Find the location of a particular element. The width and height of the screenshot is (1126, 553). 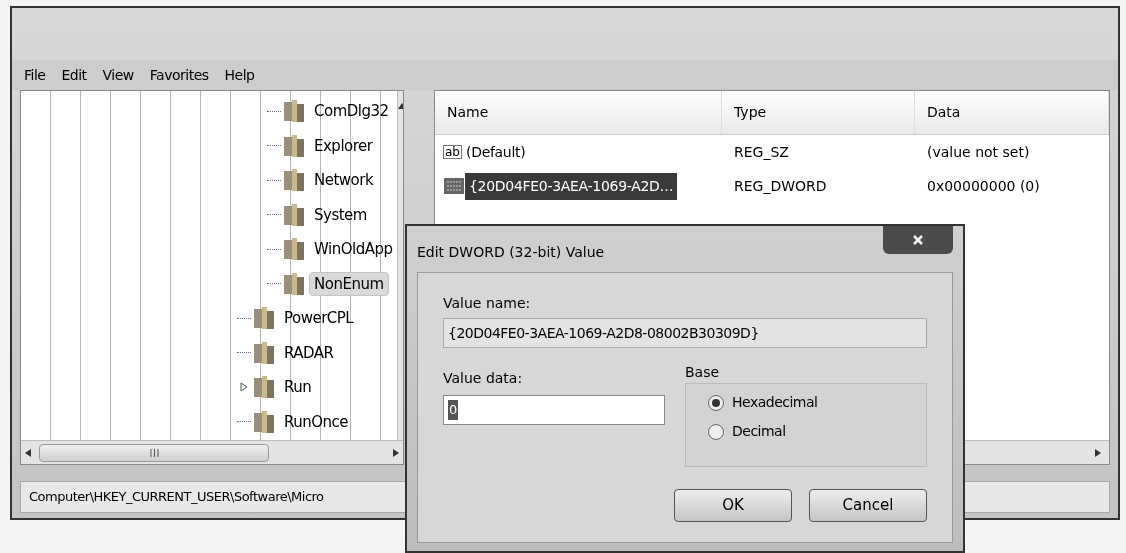

status-path: Computer\HKEY_CURRENT_USER\Software\Micro is located at coordinates (176, 497).